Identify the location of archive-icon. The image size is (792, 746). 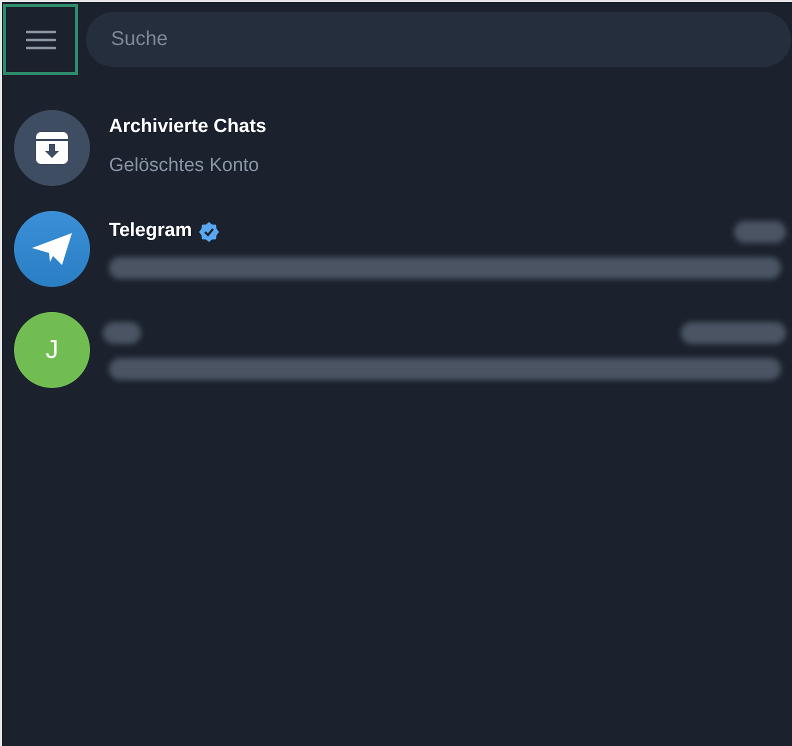
(52, 147).